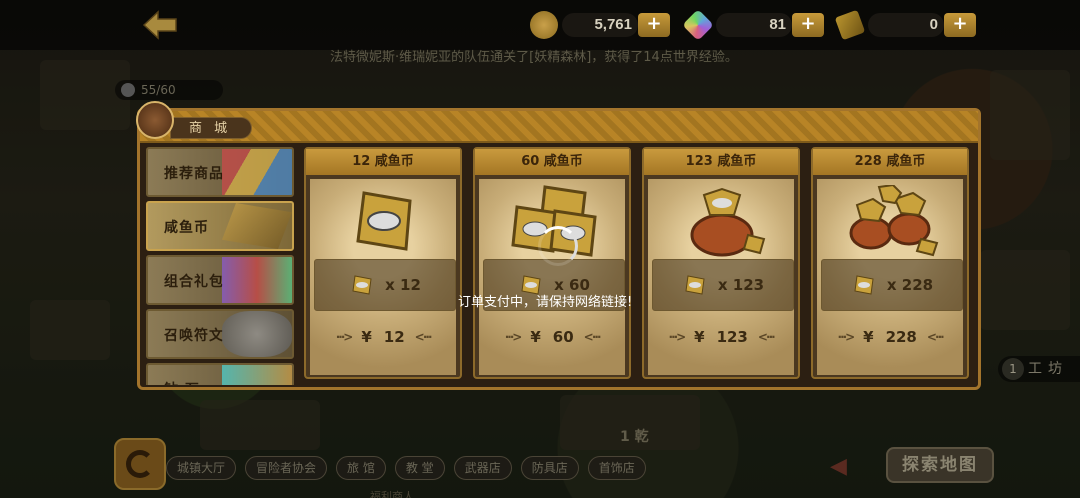  Describe the element at coordinates (194, 336) in the screenshot. I see `category-label: 召唤符文` at that location.